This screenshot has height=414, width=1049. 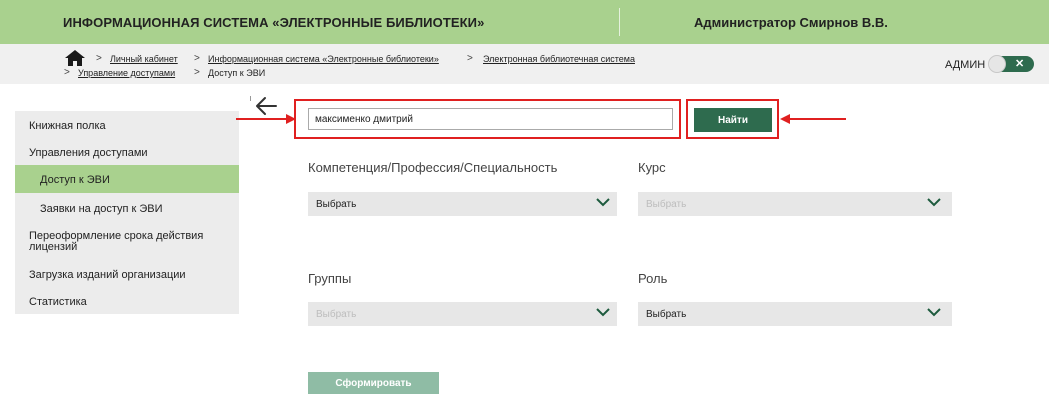 I want to click on sidebar-item-label: Управления доступами, so click(x=88, y=153).